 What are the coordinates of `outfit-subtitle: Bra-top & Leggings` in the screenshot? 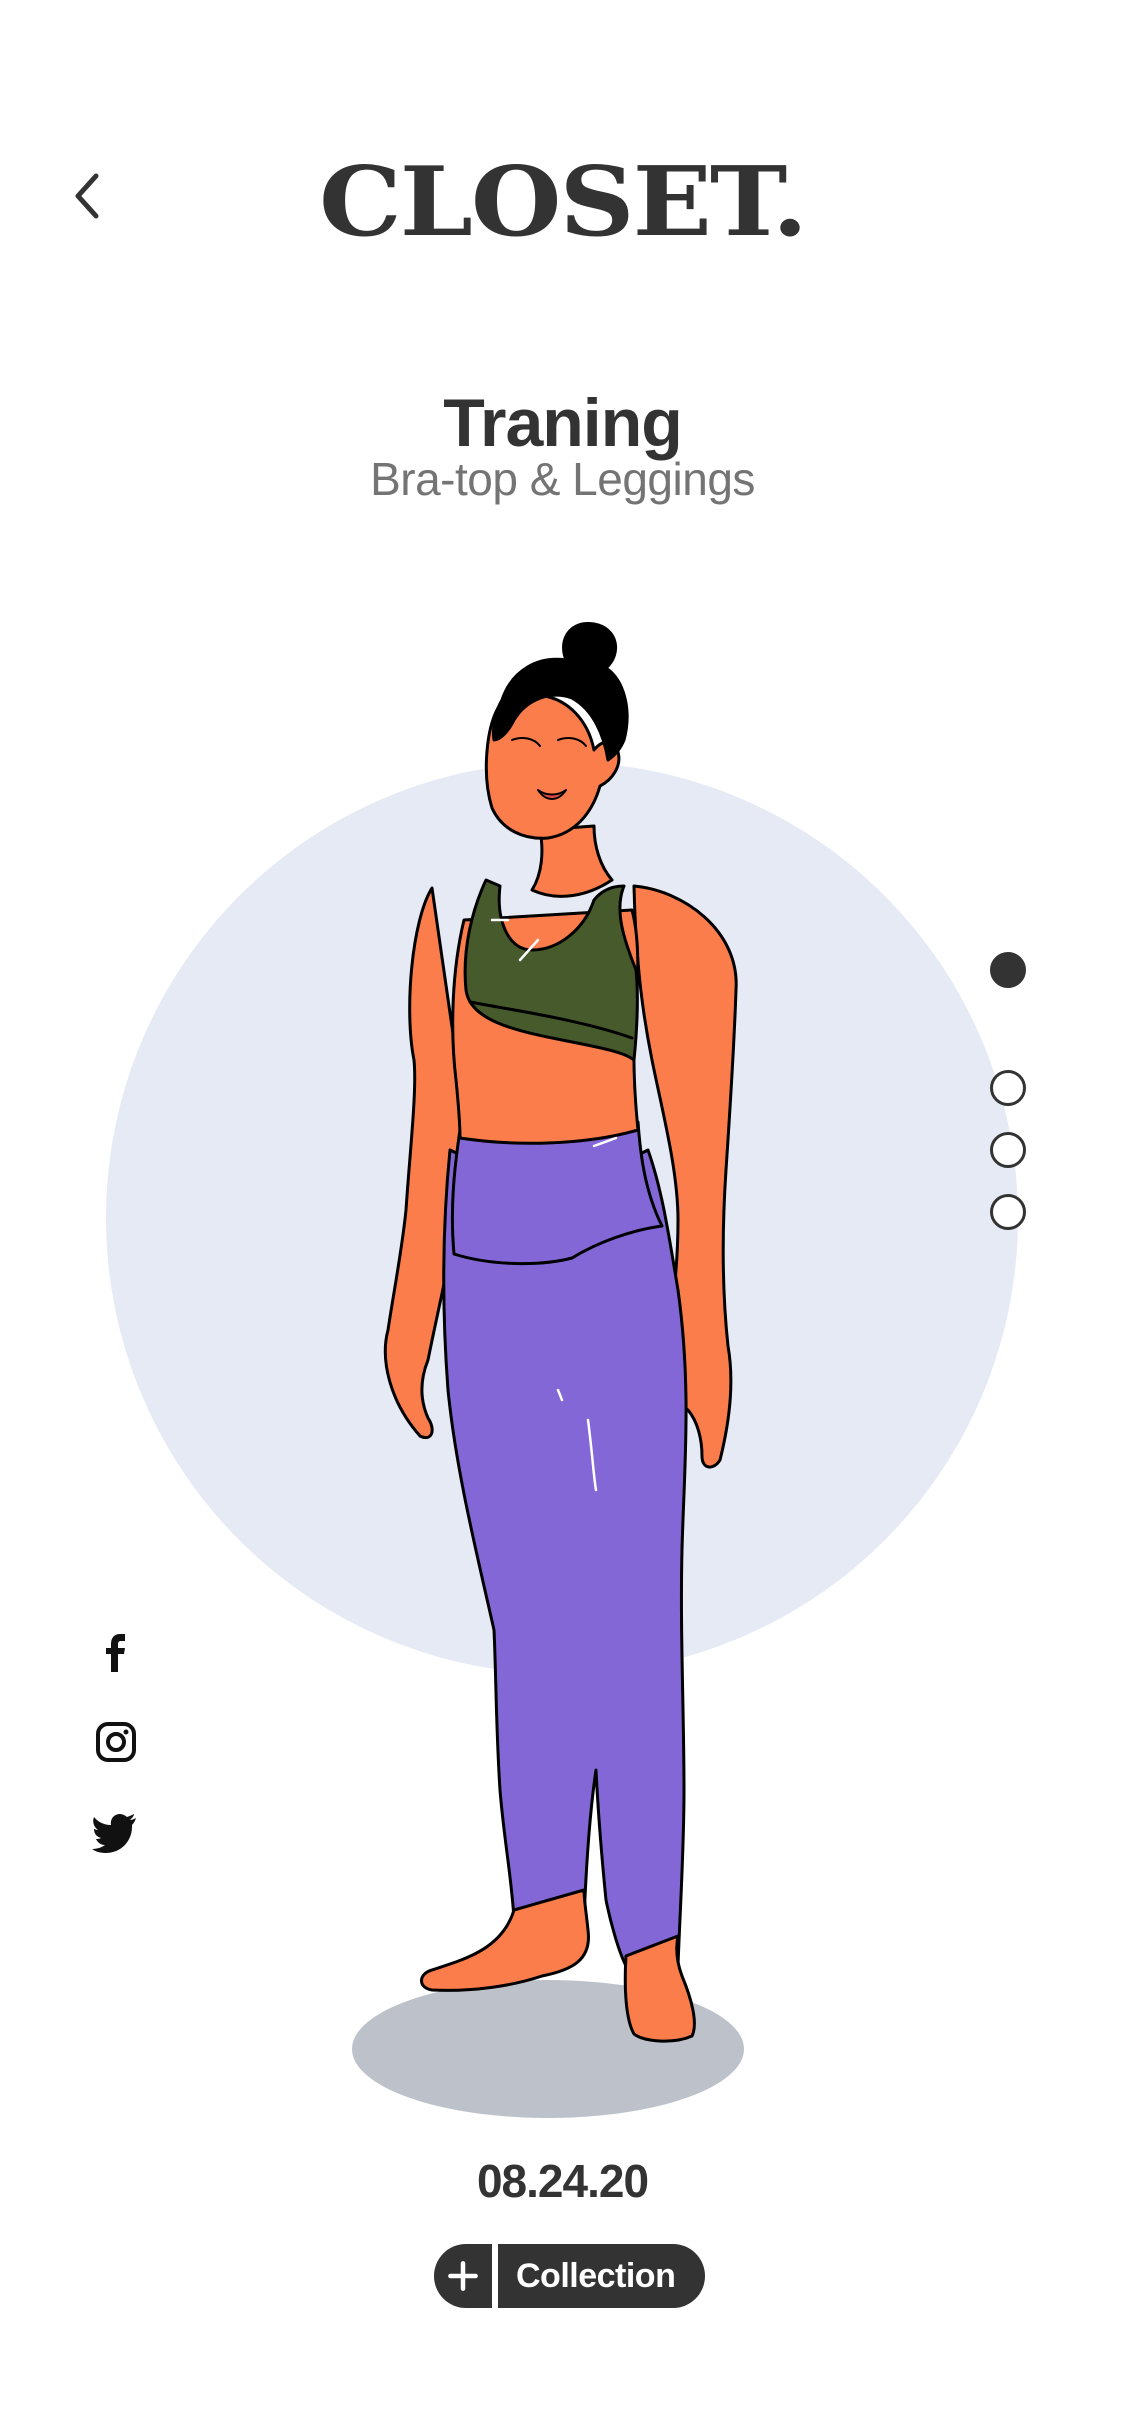 It's located at (562, 479).